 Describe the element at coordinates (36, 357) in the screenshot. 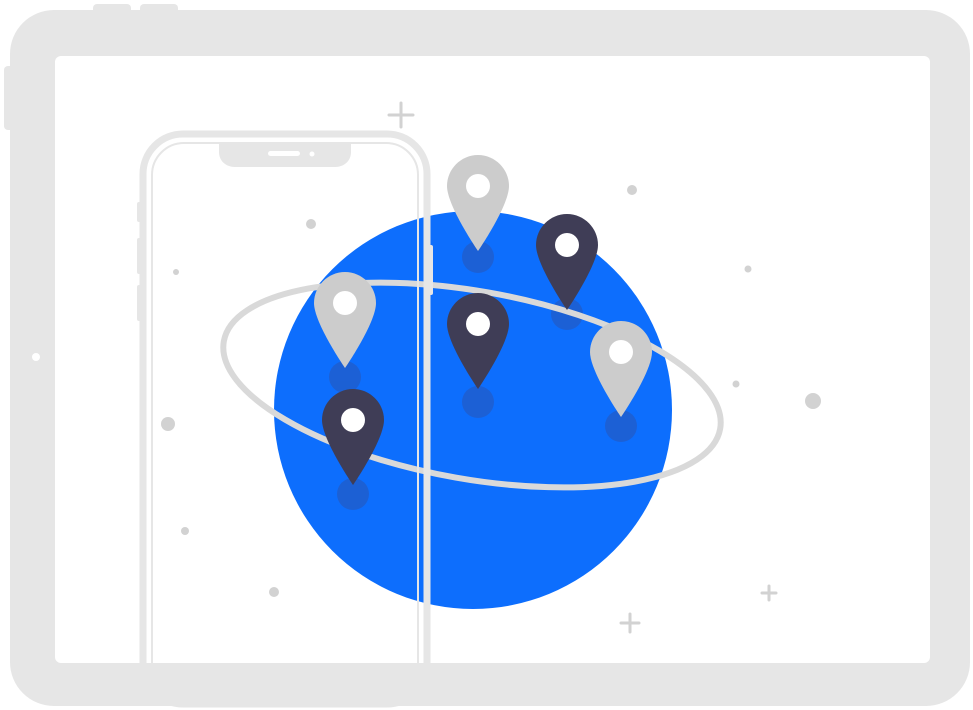

I see `tablet-camera` at that location.